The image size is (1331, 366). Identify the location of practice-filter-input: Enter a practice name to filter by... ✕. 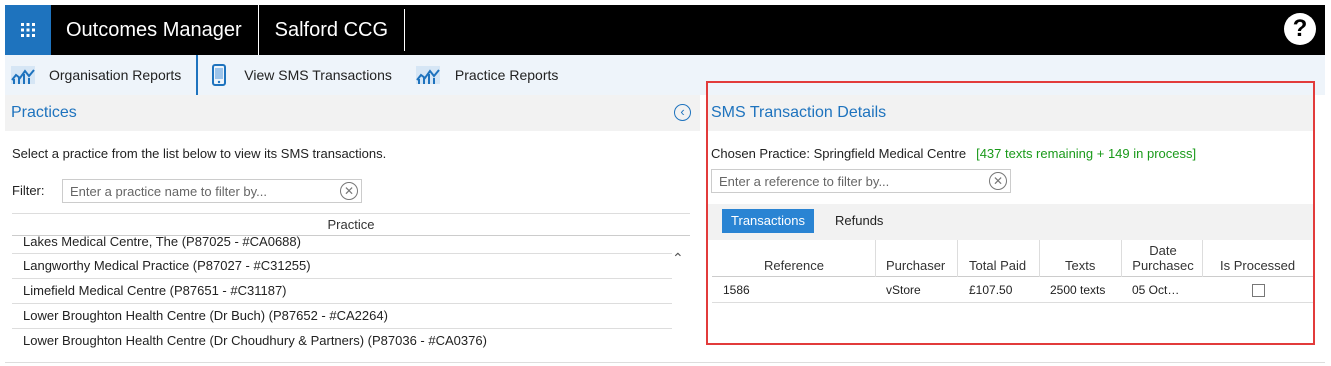
(212, 191).